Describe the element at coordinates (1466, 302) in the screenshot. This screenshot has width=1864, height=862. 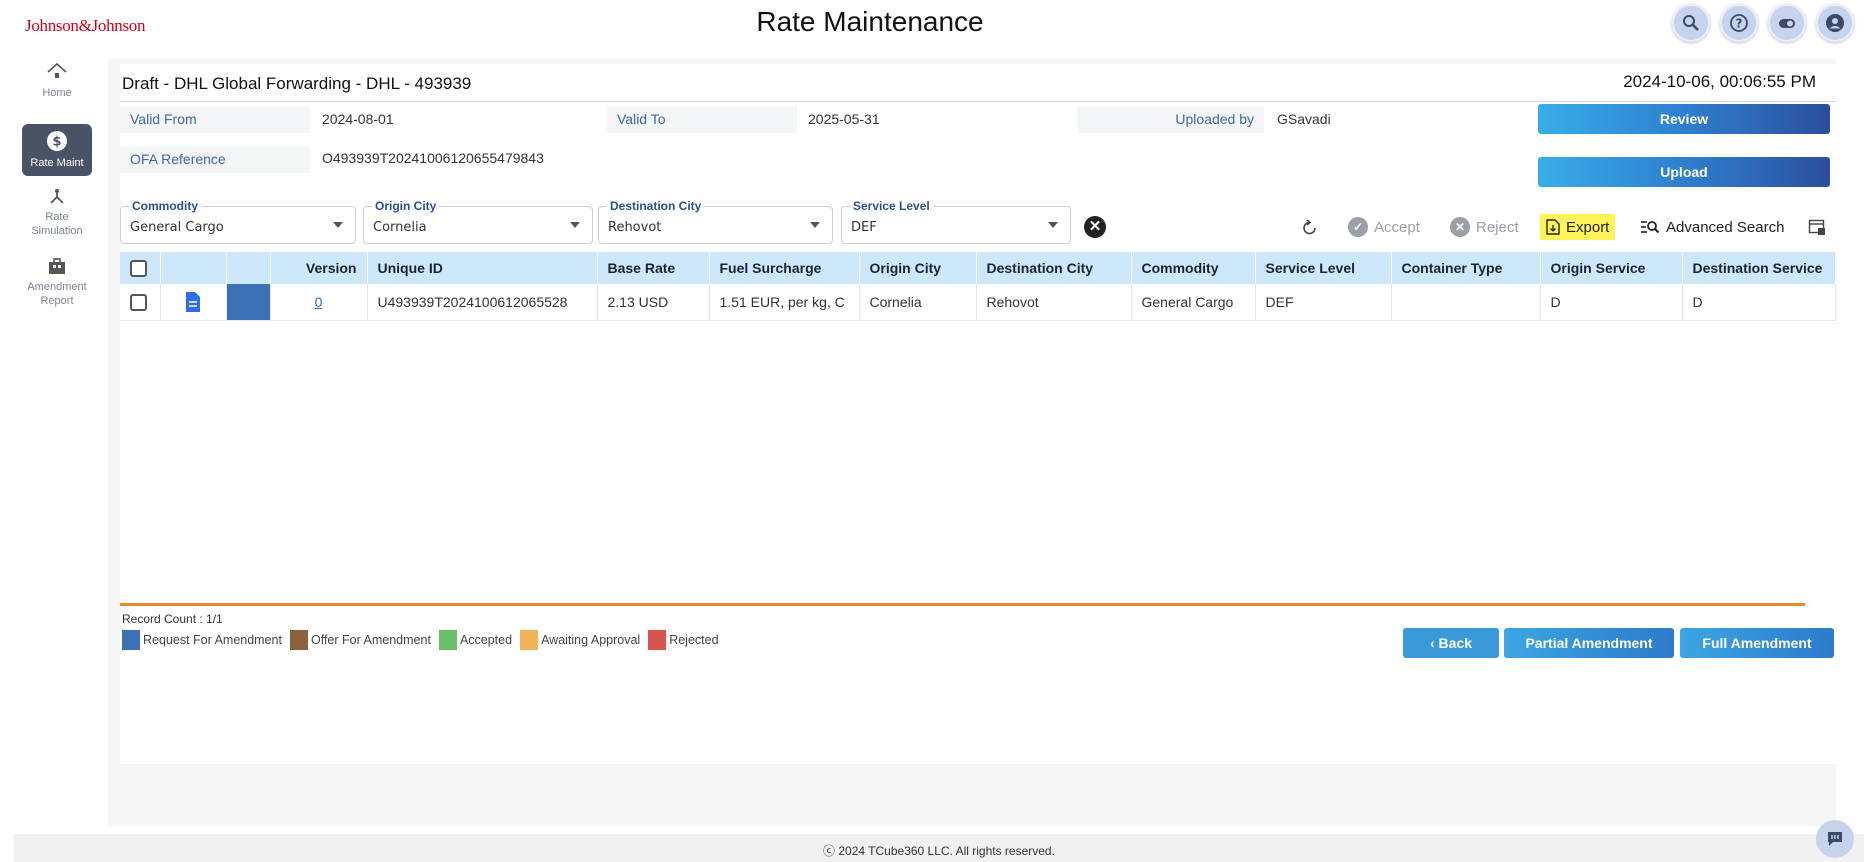
I see `container-type-cell` at that location.